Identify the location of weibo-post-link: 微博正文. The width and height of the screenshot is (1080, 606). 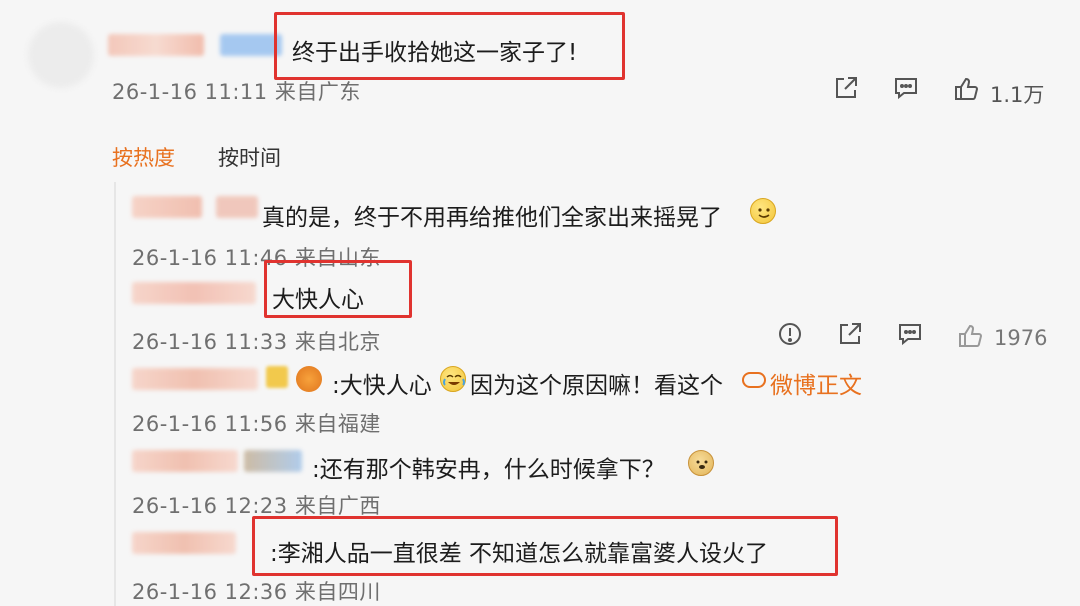
(816, 383).